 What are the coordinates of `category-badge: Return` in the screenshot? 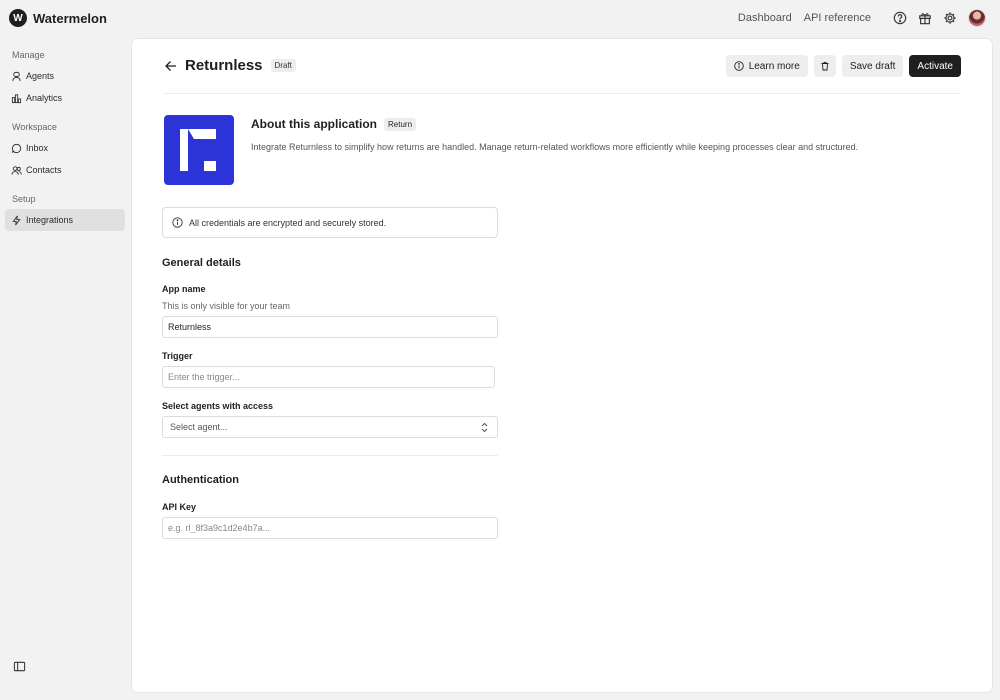 It's located at (400, 124).